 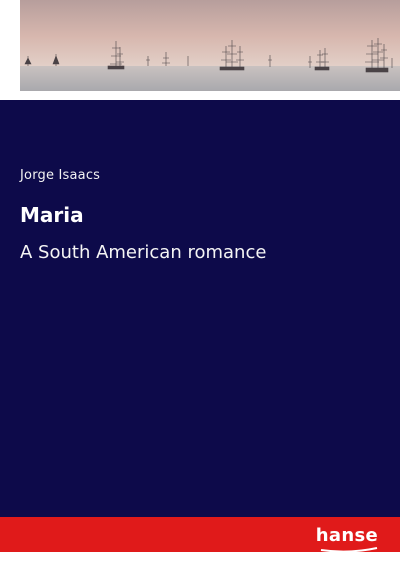 What do you see at coordinates (346, 535) in the screenshot?
I see `publisher-logo: hanse` at bounding box center [346, 535].